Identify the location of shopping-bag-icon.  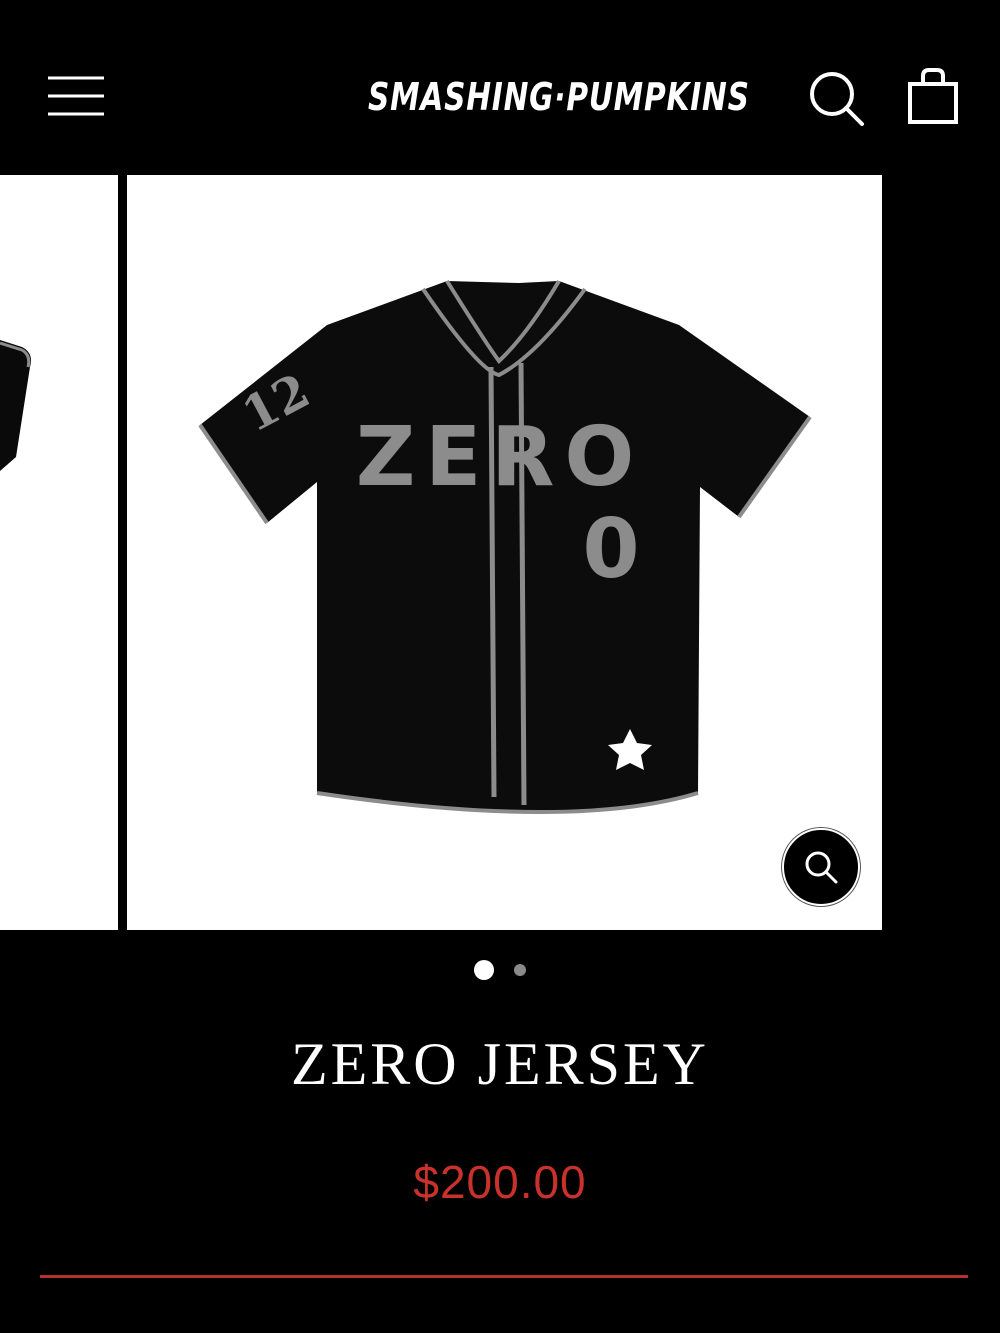
(933, 96).